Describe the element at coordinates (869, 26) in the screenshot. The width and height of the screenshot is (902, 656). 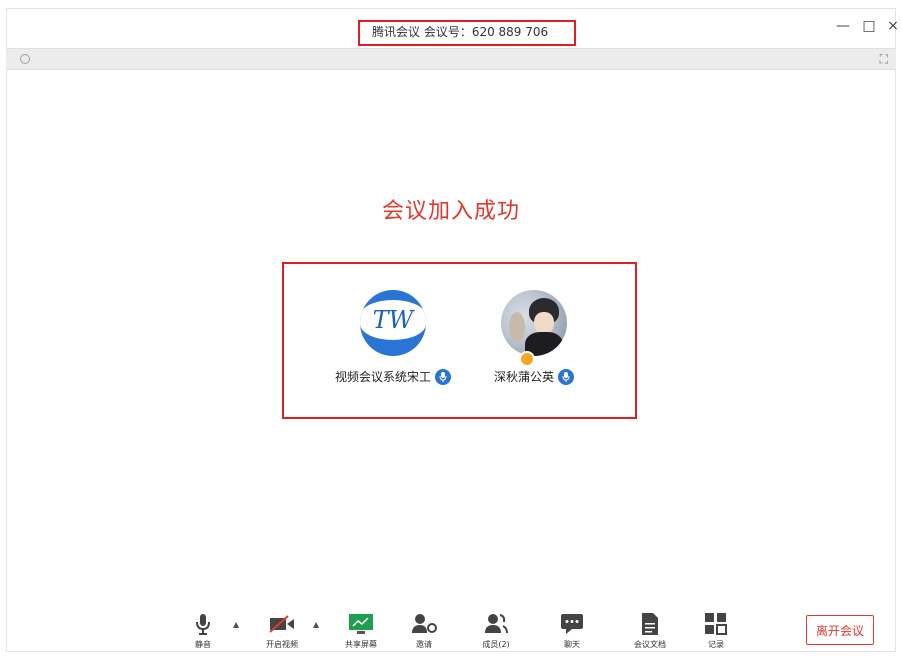
I see `maximize-button: □` at that location.